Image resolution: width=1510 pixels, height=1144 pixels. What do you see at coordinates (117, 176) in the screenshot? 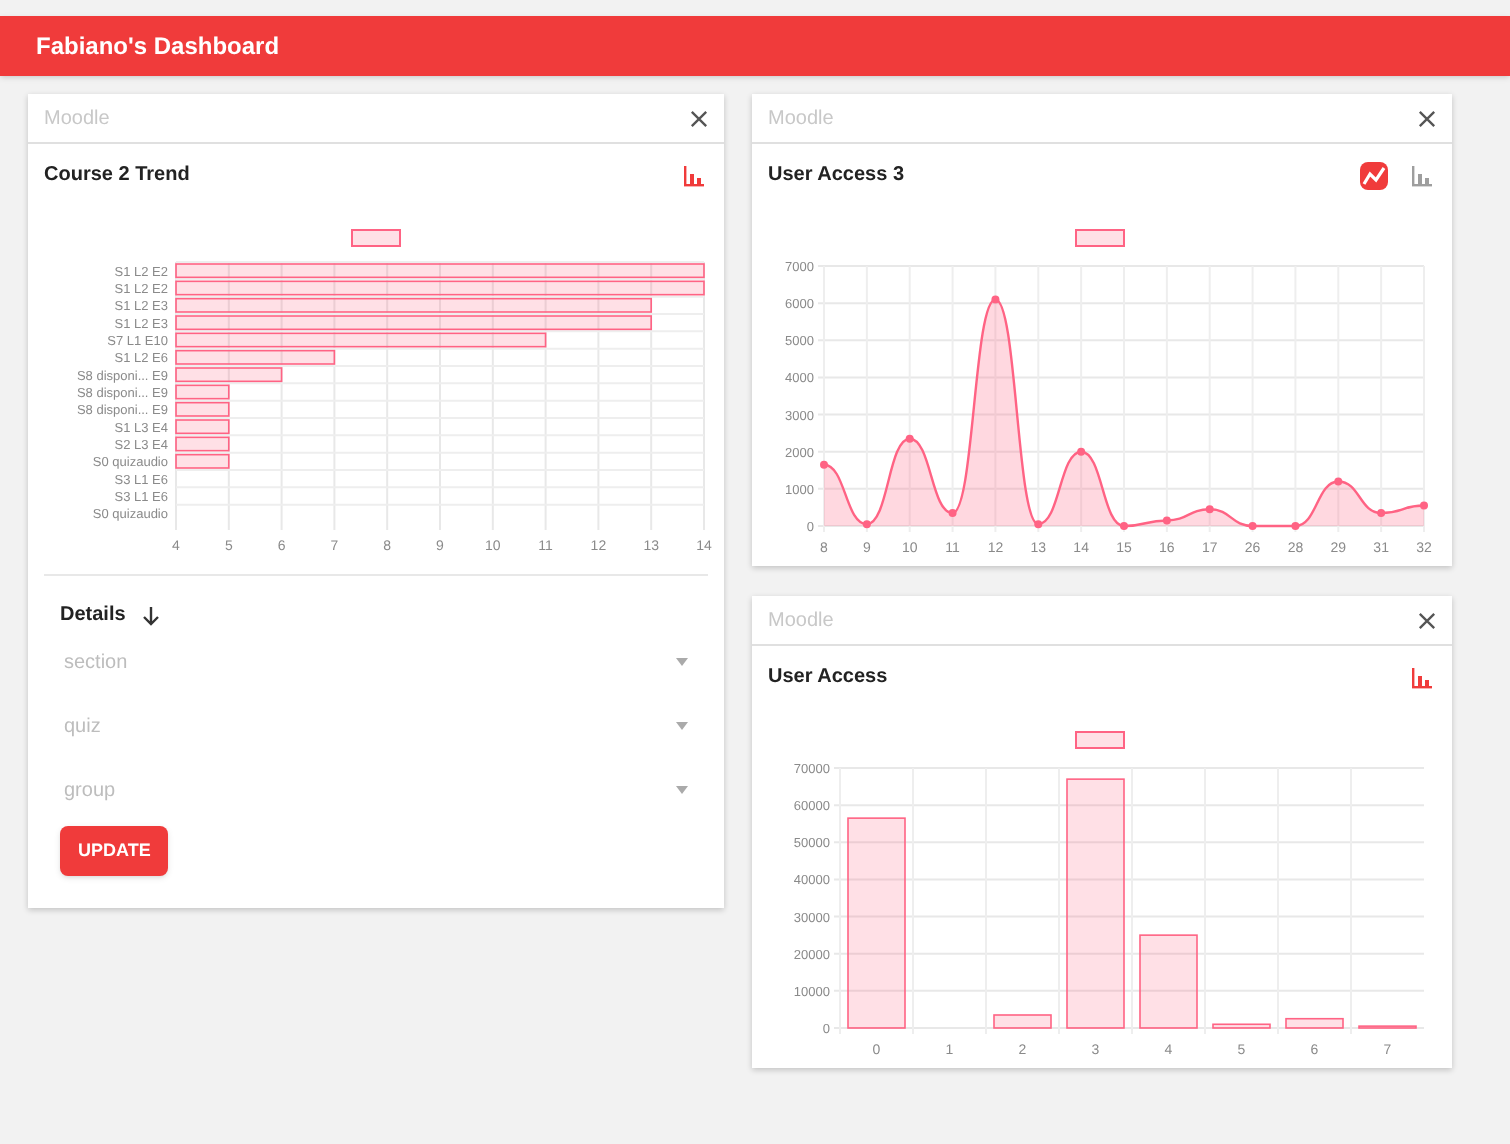
I see `widget-title: Course 2 Trend` at bounding box center [117, 176].